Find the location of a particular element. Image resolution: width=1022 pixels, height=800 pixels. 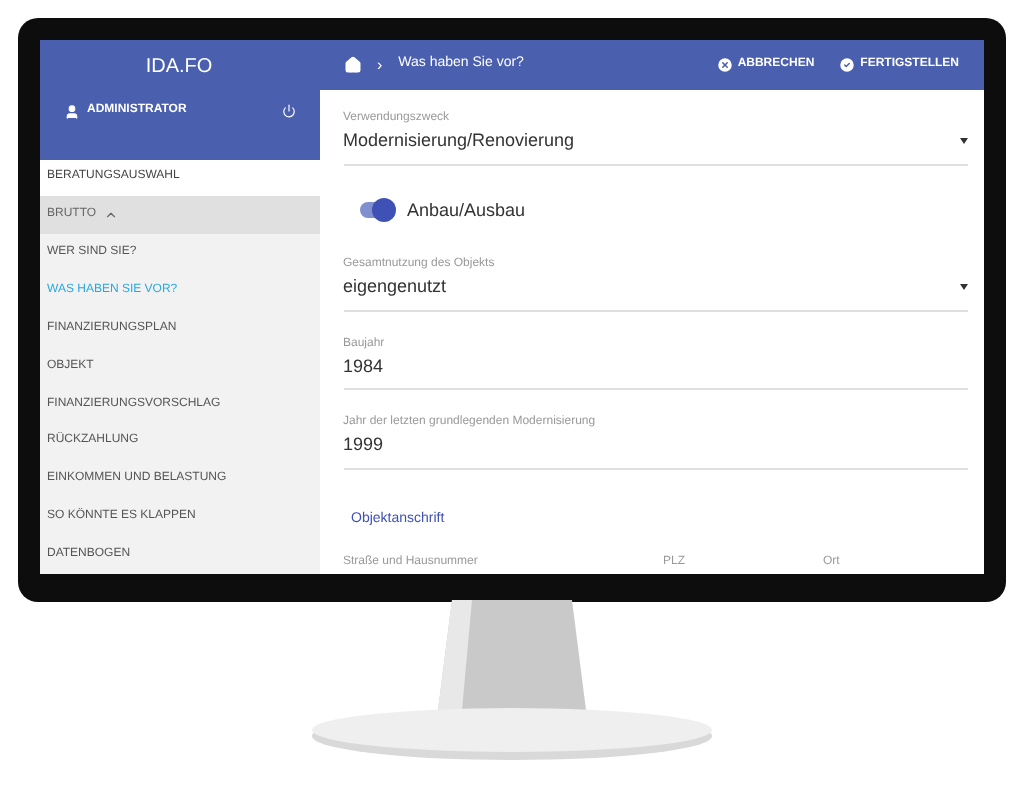

user-icon is located at coordinates (71, 111).